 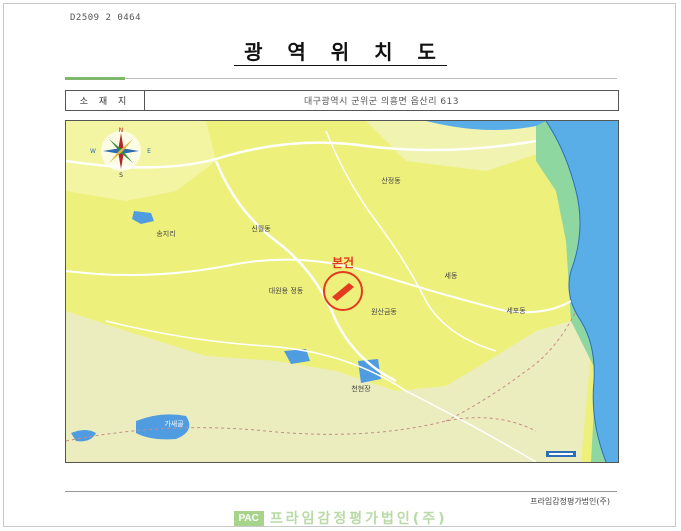 What do you see at coordinates (165, 233) in the screenshot?
I see `place-label-2: 송지리` at bounding box center [165, 233].